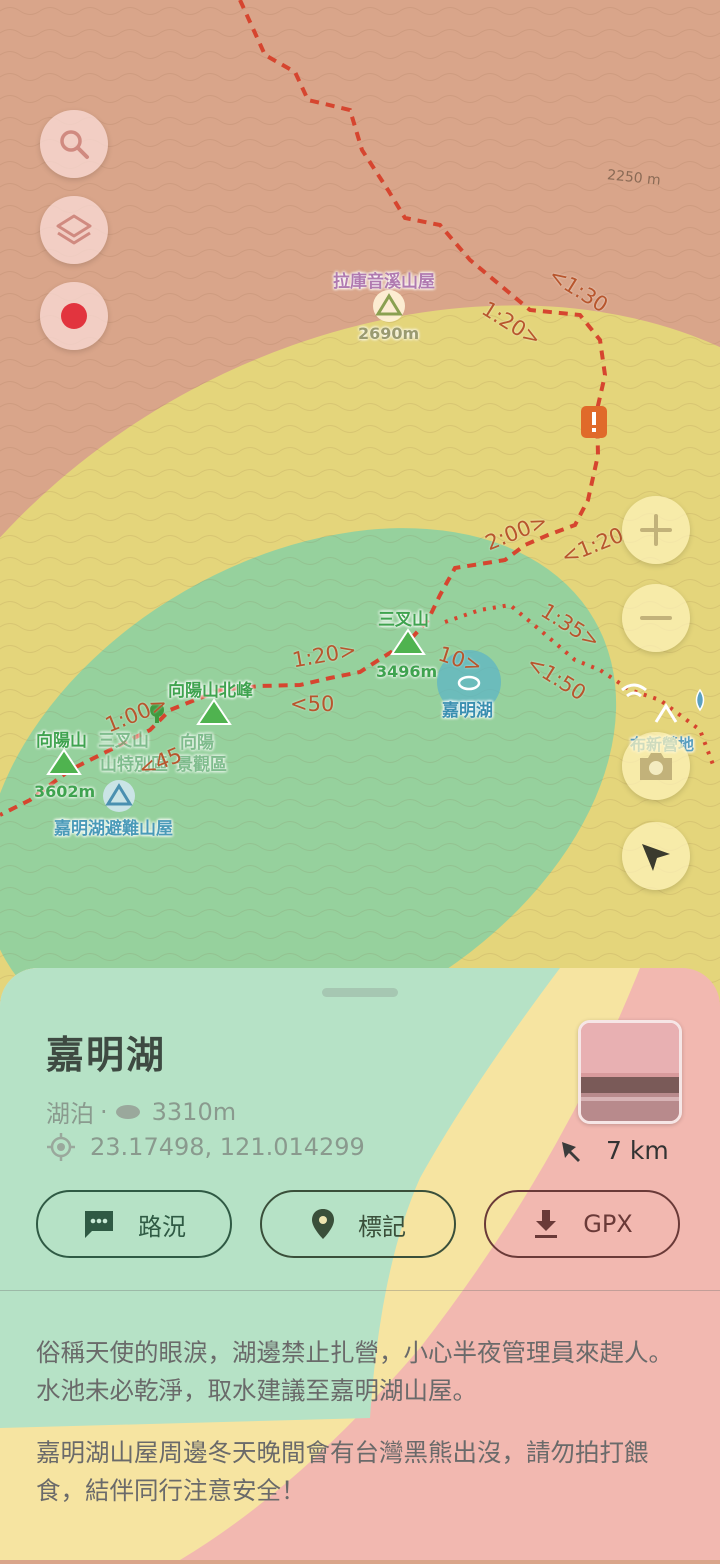  What do you see at coordinates (113, 826) in the screenshot?
I see `hut-label: 嘉明湖避難山屋` at bounding box center [113, 826].